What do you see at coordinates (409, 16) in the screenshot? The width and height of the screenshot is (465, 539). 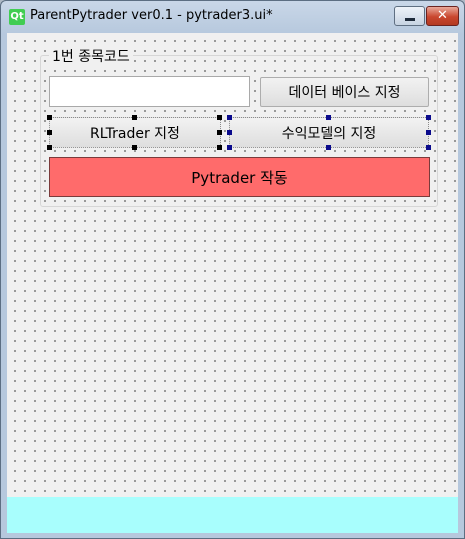 I see `minimize-button` at bounding box center [409, 16].